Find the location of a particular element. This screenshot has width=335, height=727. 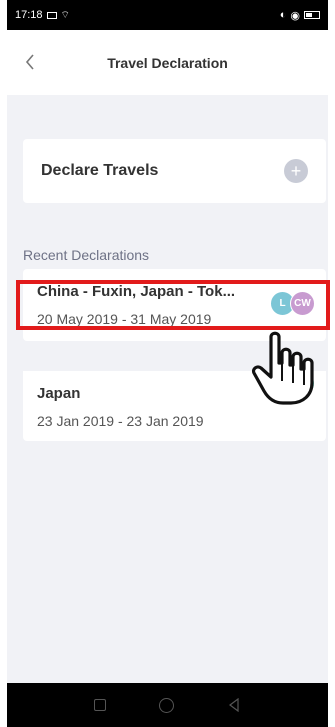

status-time: 17:18 is located at coordinates (29, 15).